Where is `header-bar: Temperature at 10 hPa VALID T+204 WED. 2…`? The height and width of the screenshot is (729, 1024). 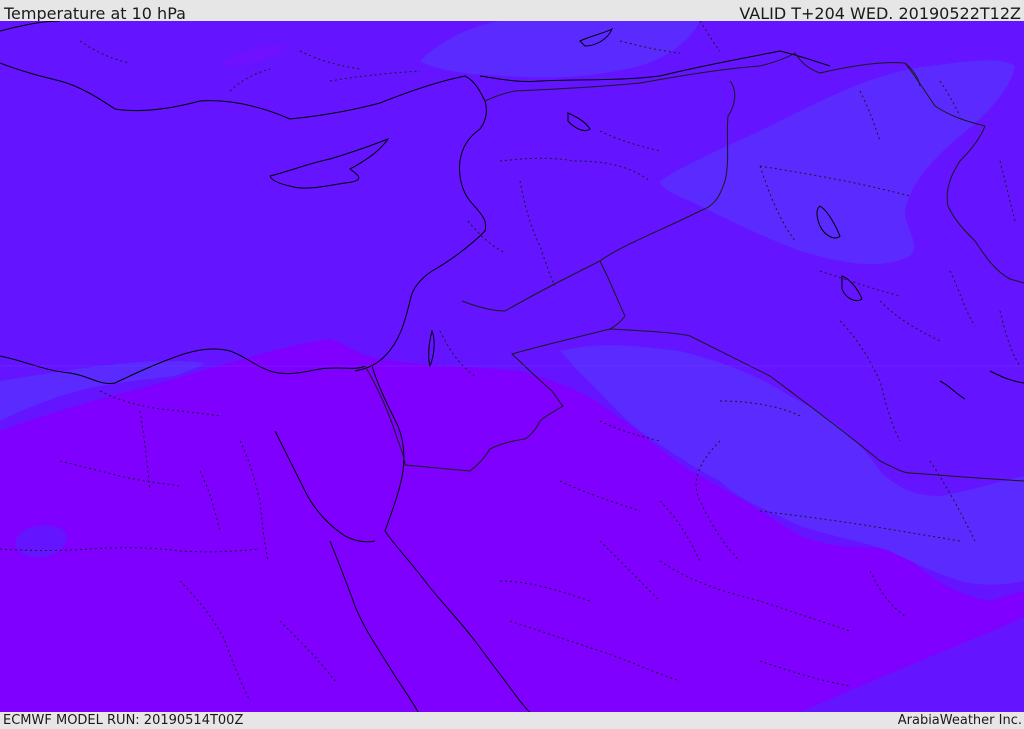
header-bar: Temperature at 10 hPa VALID T+204 WED. 2… is located at coordinates (512, 11).